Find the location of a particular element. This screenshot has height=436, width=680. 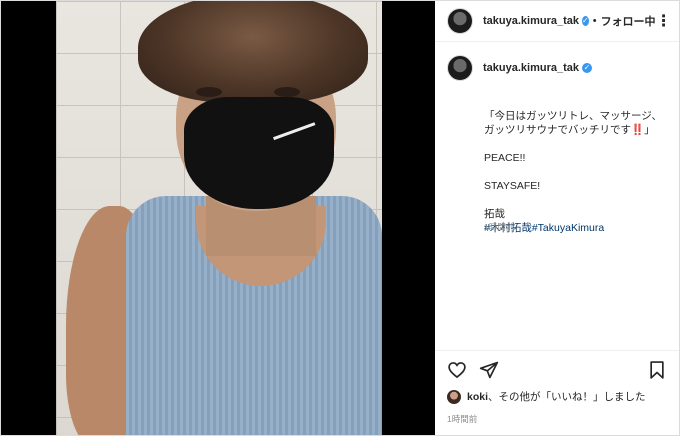

photo-eye-left is located at coordinates (209, 92).